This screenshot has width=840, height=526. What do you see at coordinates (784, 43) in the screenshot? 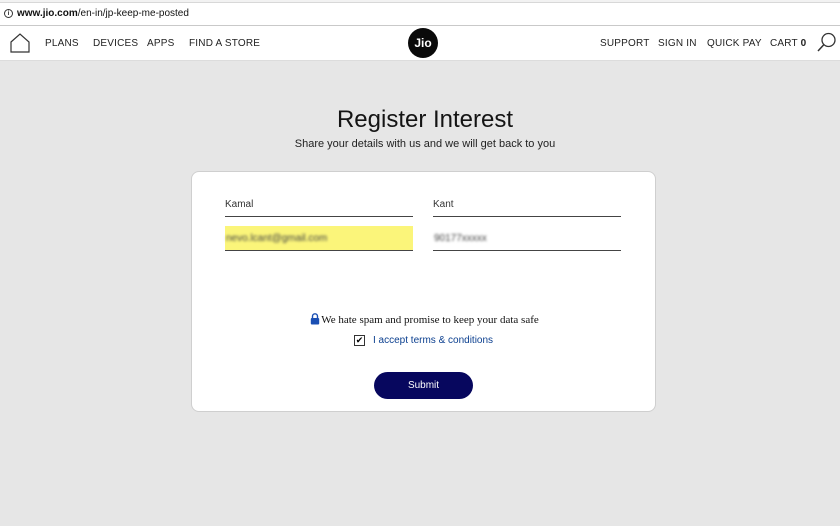
I see `cart-label: CART` at bounding box center [784, 43].